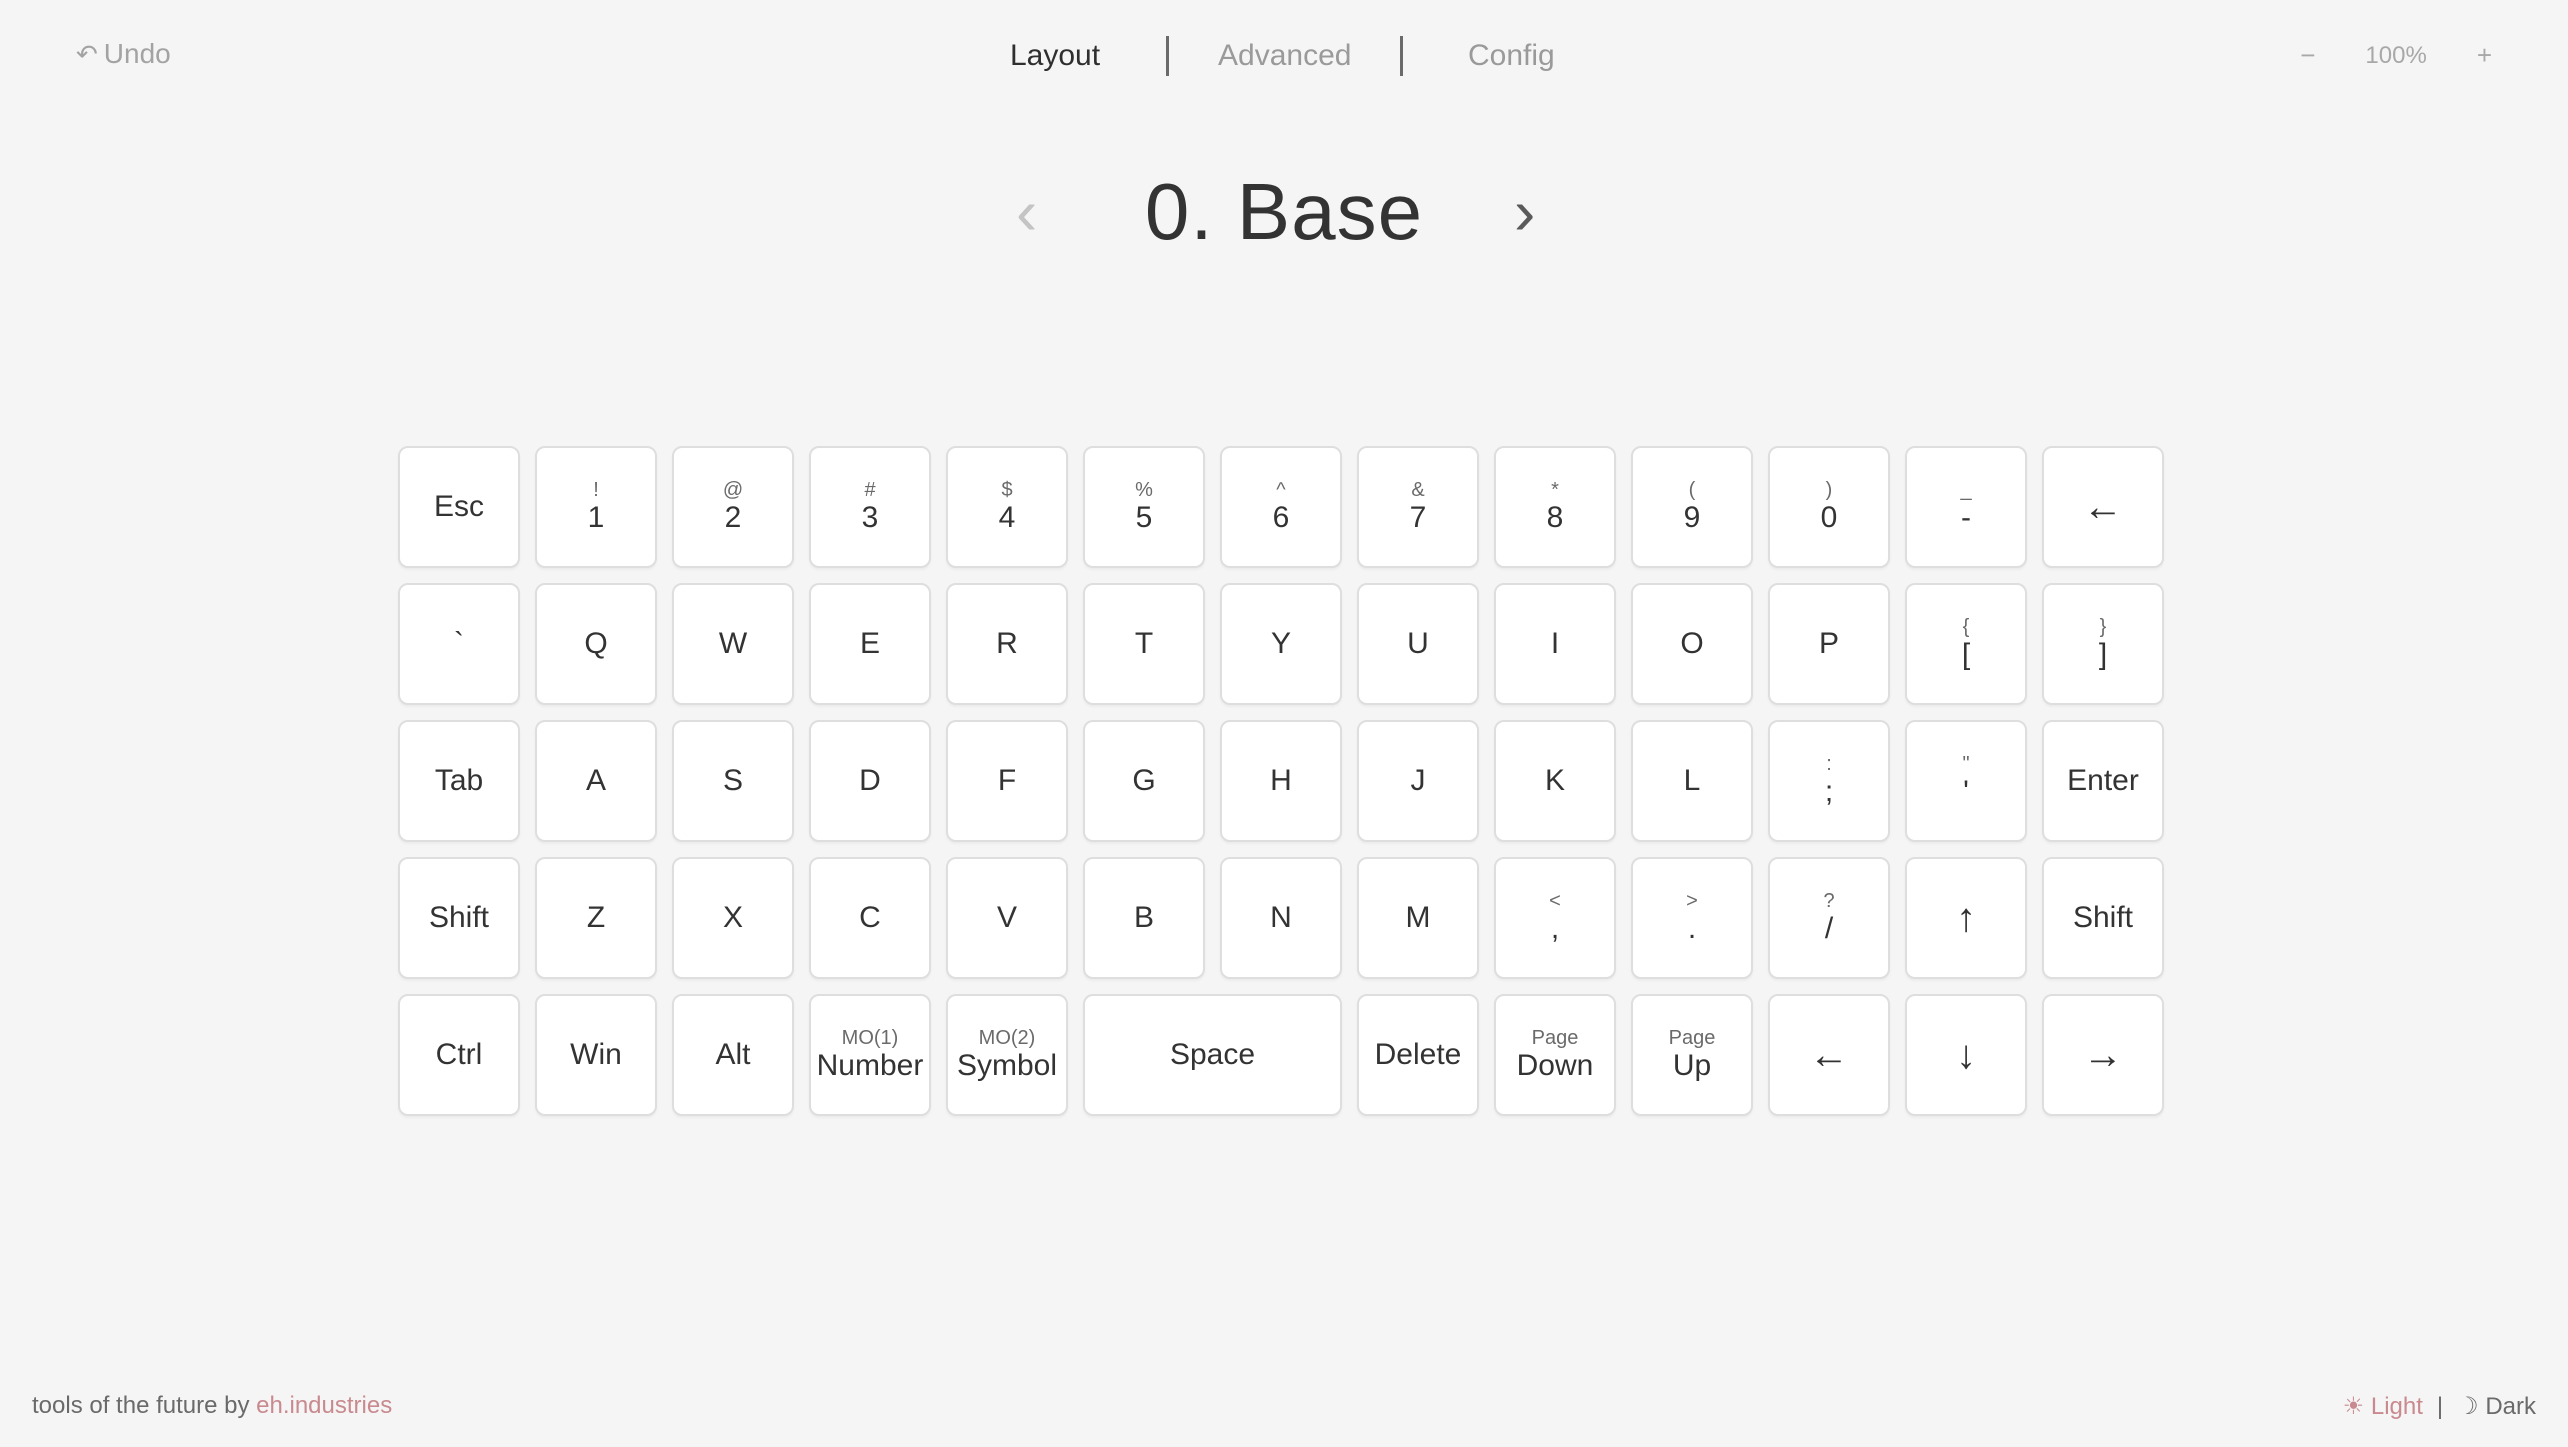 The height and width of the screenshot is (1447, 2568). I want to click on key-label: S, so click(732, 780).